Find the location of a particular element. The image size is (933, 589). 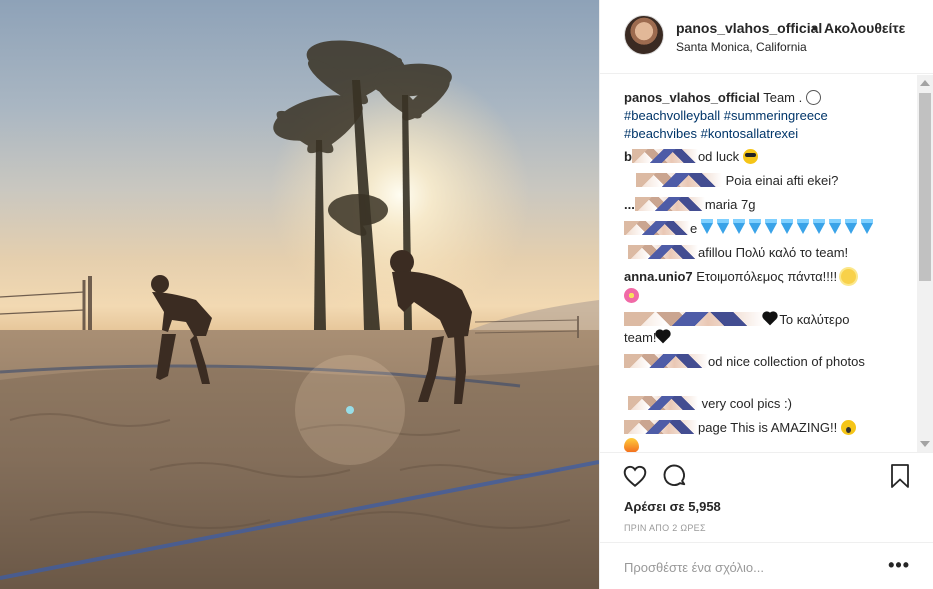

more-dots-icon: ••• is located at coordinates (899, 565).